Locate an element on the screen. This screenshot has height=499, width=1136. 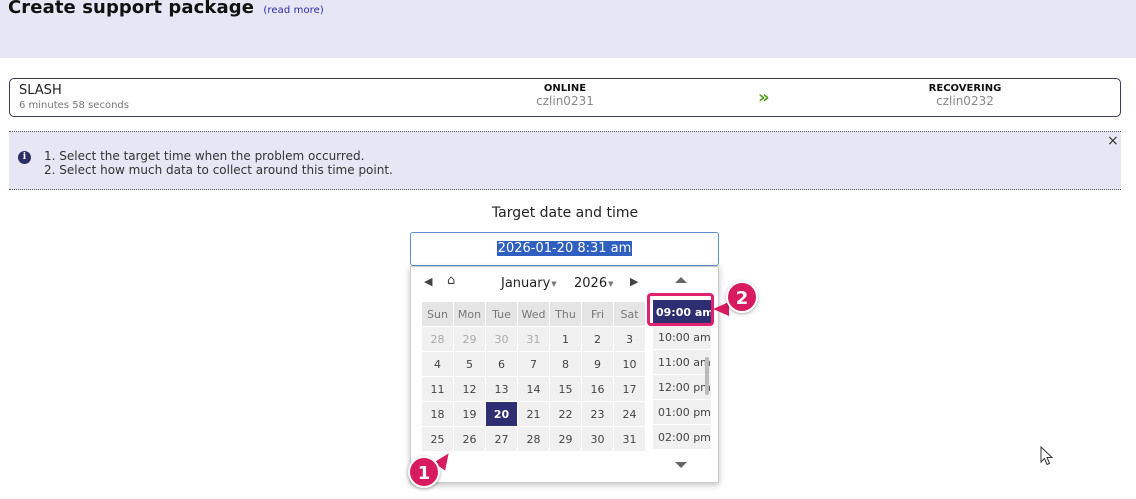
calendar-day: 21 is located at coordinates (533, 414).